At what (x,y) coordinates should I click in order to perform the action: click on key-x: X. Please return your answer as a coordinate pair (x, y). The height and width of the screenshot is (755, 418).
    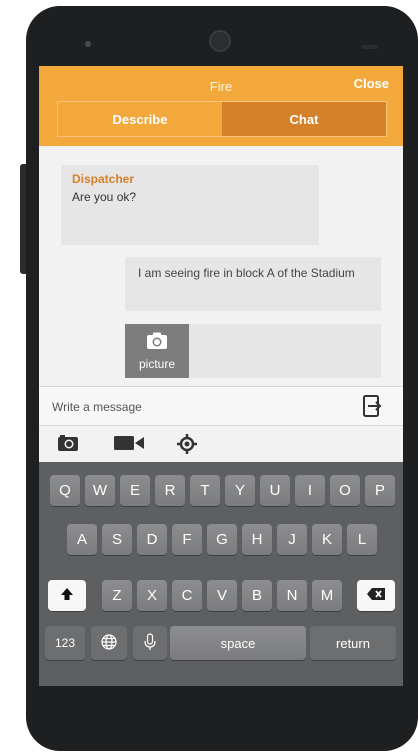
    Looking at the image, I should click on (152, 595).